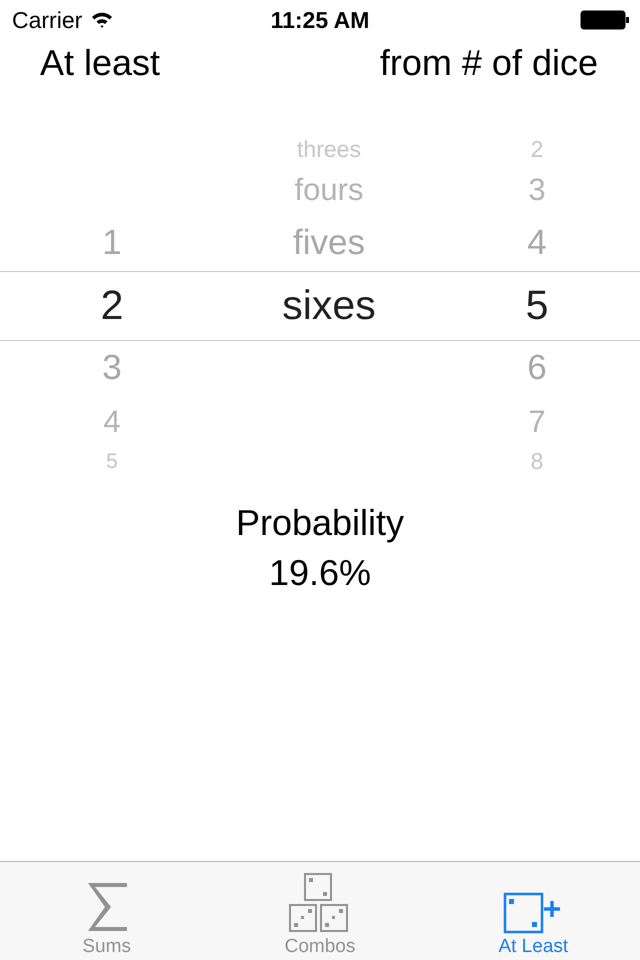  Describe the element at coordinates (489, 63) in the screenshot. I see `column-header: from # of dice` at that location.